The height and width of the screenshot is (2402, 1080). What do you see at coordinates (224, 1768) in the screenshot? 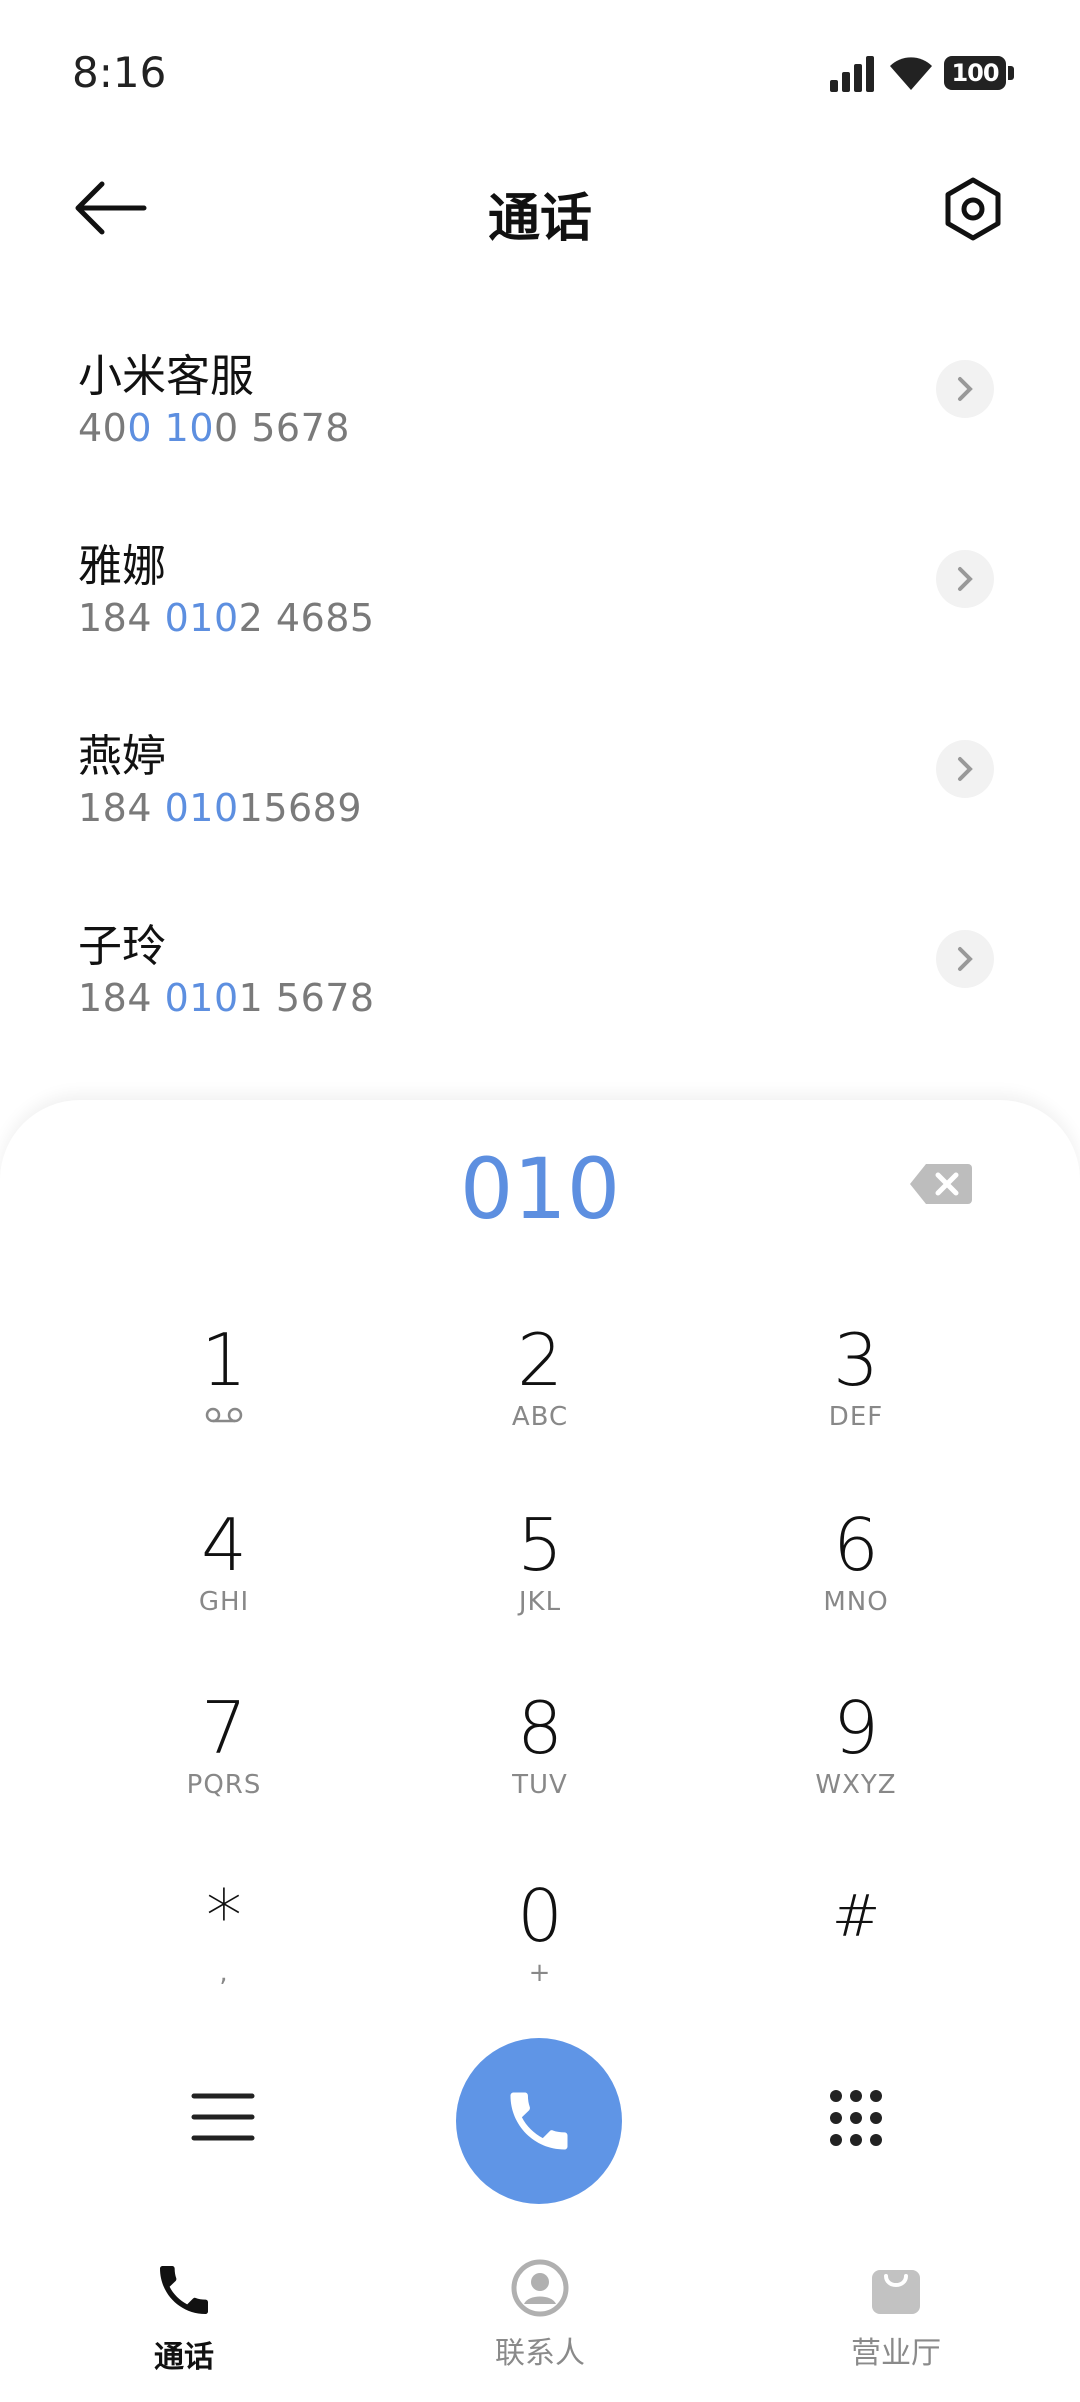
I see `key-7: 7 PQRS` at bounding box center [224, 1768].